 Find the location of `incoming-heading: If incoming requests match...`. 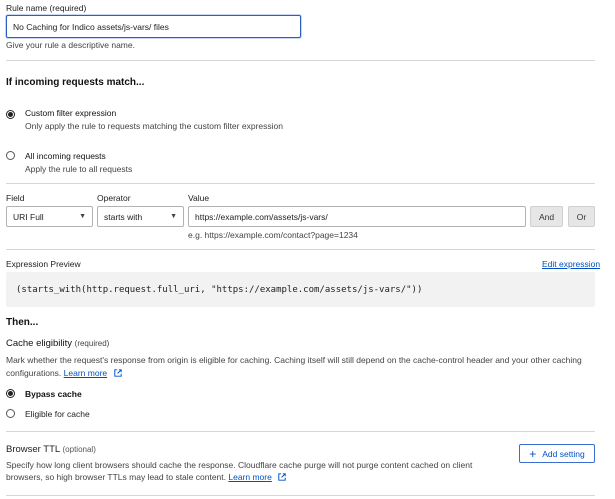

incoming-heading: If incoming requests match... is located at coordinates (75, 82).